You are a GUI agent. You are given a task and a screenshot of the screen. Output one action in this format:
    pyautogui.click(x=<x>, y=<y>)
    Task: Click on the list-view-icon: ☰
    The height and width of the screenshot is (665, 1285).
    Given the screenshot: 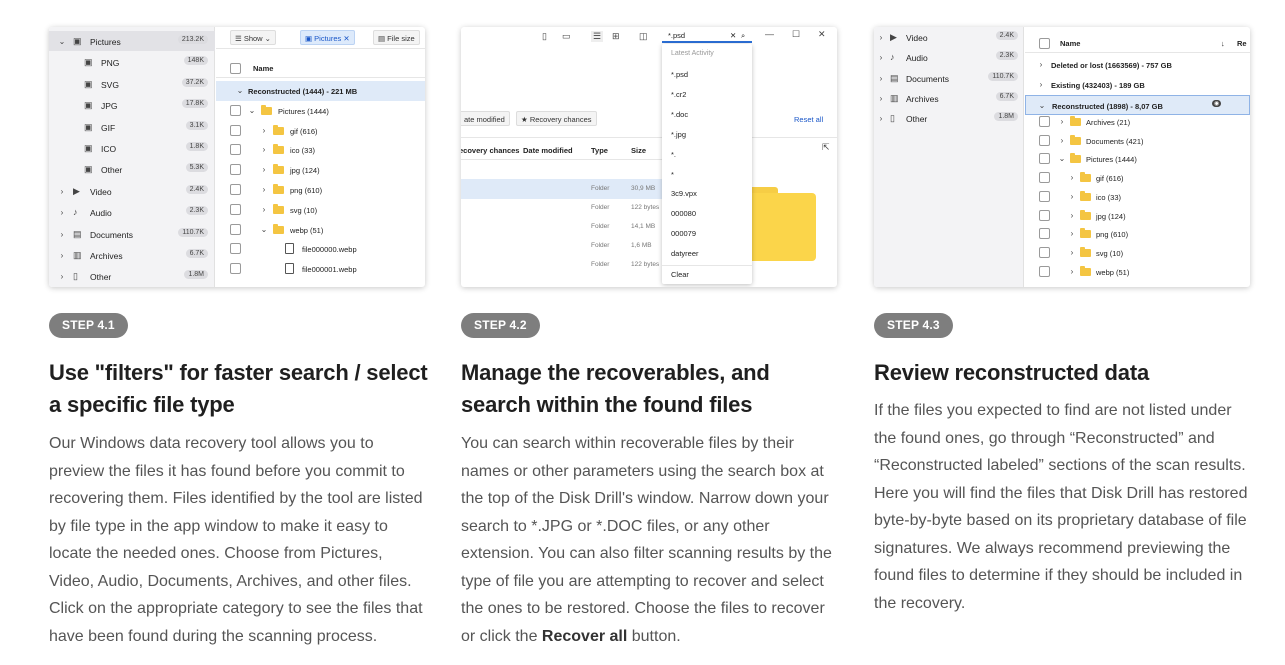 What is the action you would take?
    pyautogui.click(x=597, y=36)
    